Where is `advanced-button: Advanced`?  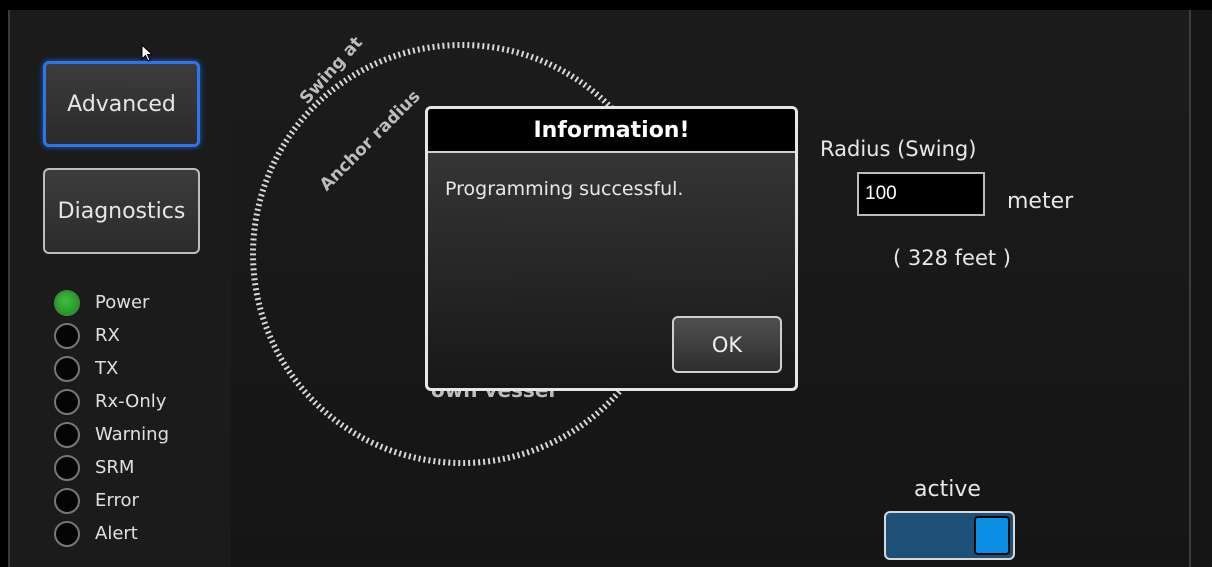 advanced-button: Advanced is located at coordinates (121, 104).